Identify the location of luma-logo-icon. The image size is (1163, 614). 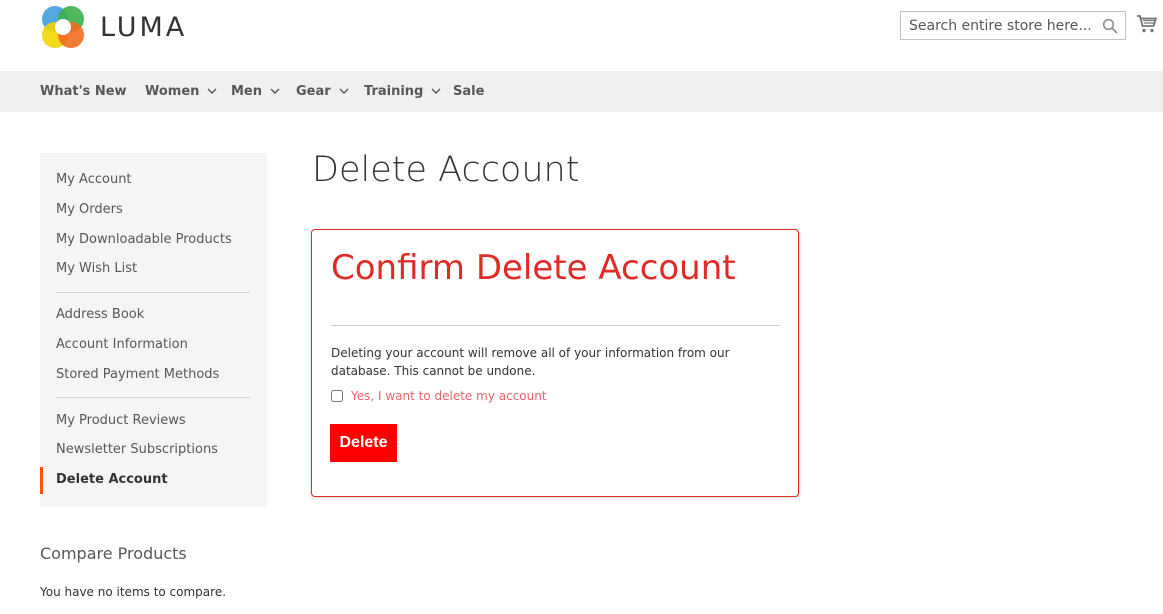
(63, 27).